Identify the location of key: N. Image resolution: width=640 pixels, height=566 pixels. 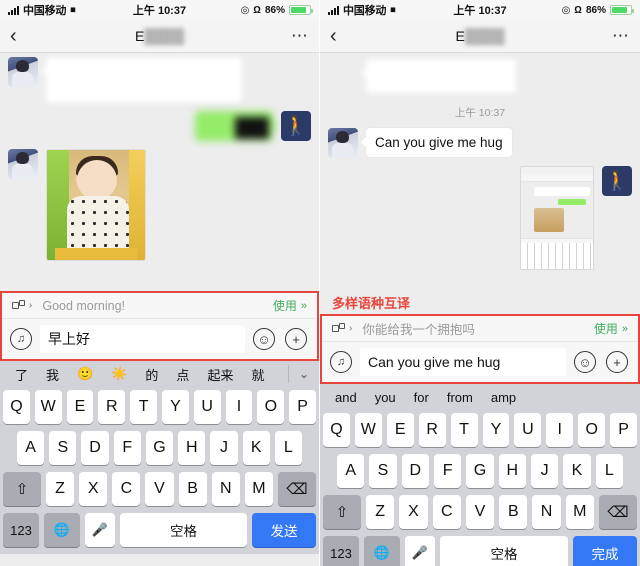
(546, 512).